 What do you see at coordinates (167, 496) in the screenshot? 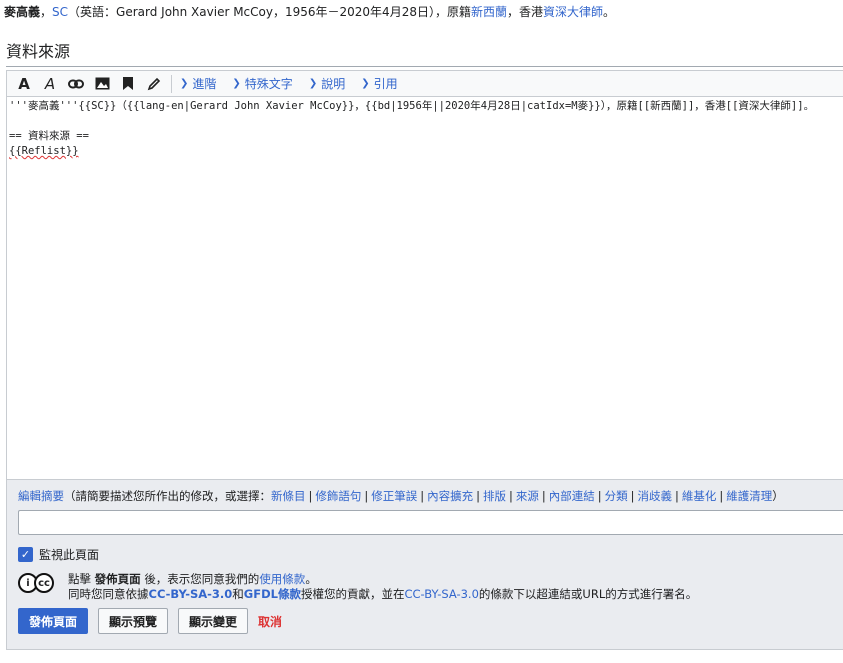
I see `summary-hint: （請簡要描述您所作出的修改，或選擇：` at bounding box center [167, 496].